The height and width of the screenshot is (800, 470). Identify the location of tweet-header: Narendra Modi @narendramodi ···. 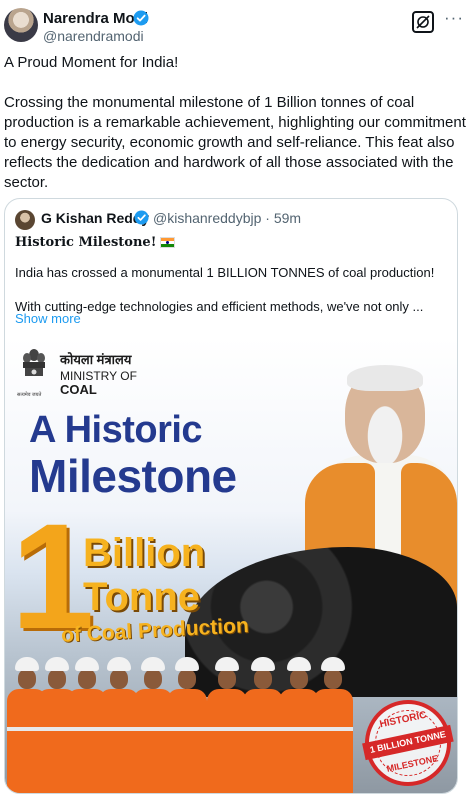
(235, 25).